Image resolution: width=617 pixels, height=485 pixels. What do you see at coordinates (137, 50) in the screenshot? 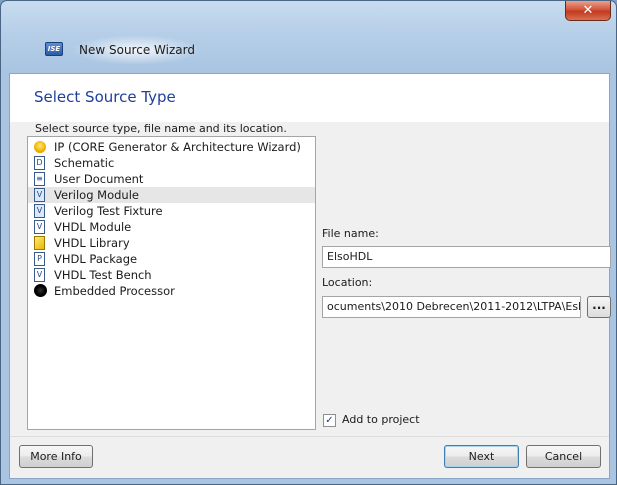
I see `window-title: New Source Wizard` at bounding box center [137, 50].